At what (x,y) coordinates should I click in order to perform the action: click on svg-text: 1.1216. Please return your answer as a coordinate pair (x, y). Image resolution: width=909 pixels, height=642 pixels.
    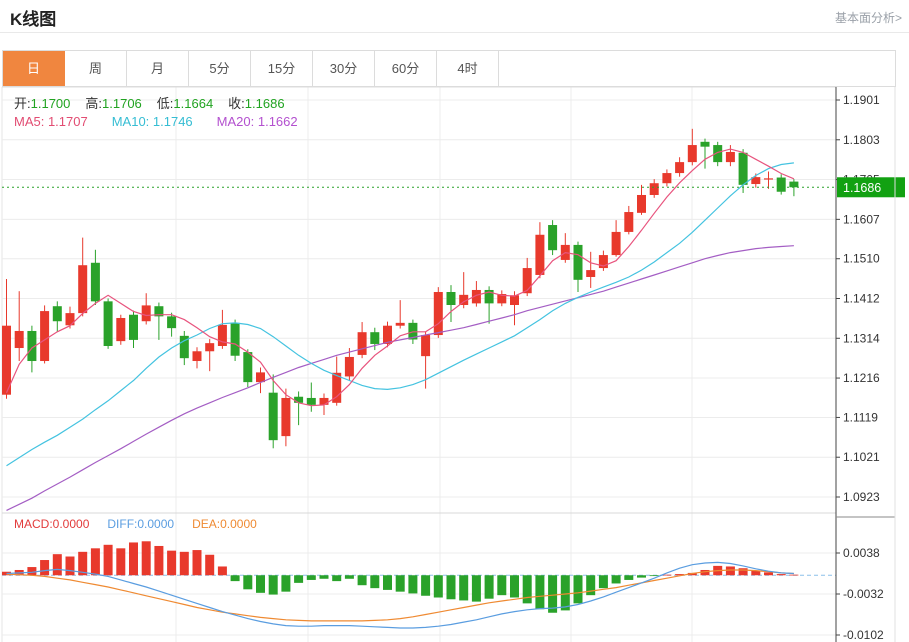
    Looking at the image, I should click on (861, 378).